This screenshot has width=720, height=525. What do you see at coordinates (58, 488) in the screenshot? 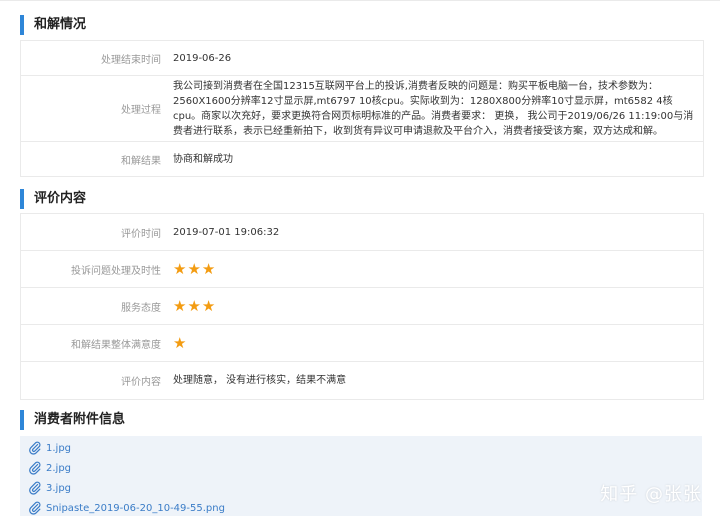
I see `attachment-filename: 3.jpg` at bounding box center [58, 488].